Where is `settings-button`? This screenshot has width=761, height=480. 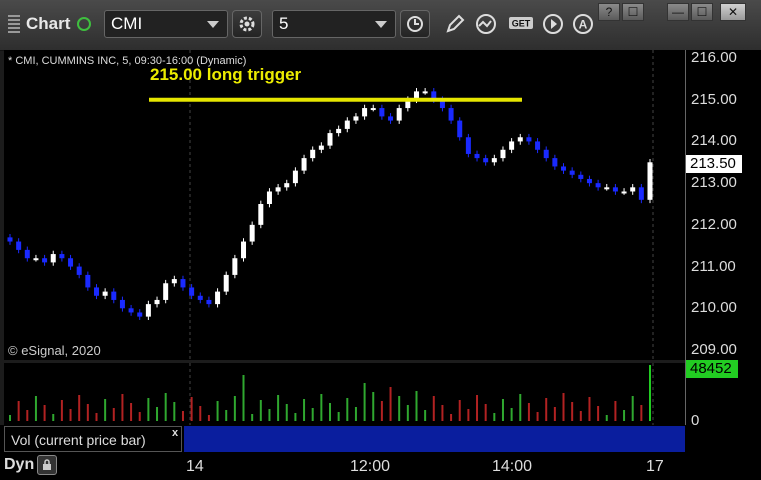
settings-button is located at coordinates (247, 24).